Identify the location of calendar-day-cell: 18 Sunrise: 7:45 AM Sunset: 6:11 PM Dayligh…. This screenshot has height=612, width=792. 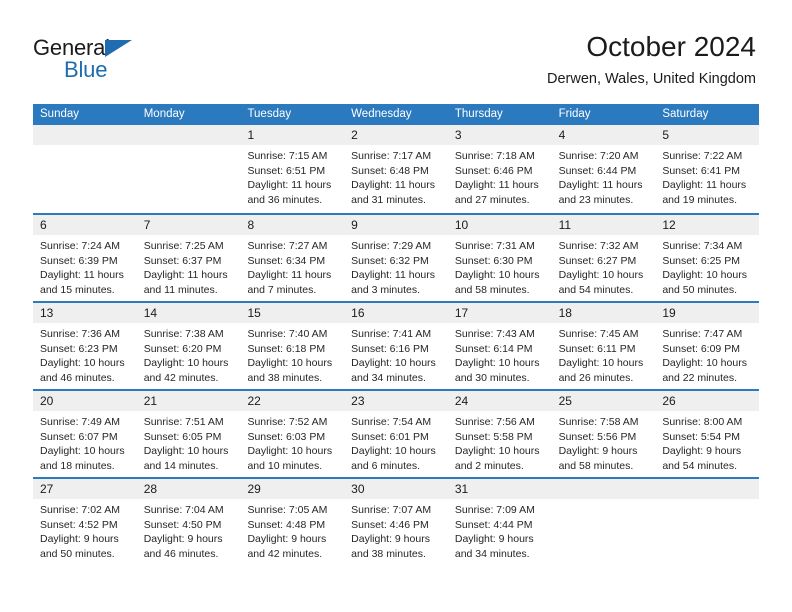
(603, 346).